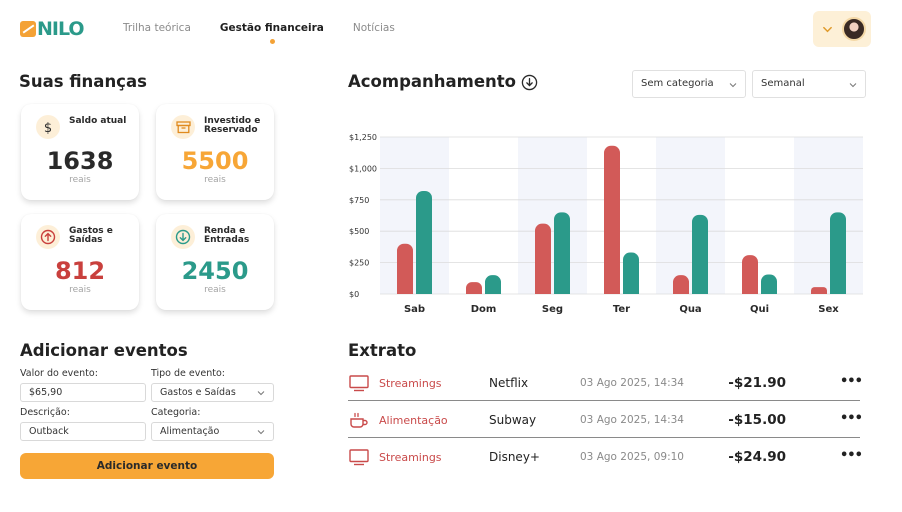 The width and height of the screenshot is (902, 512). I want to click on statement-title: Extrato, so click(382, 350).